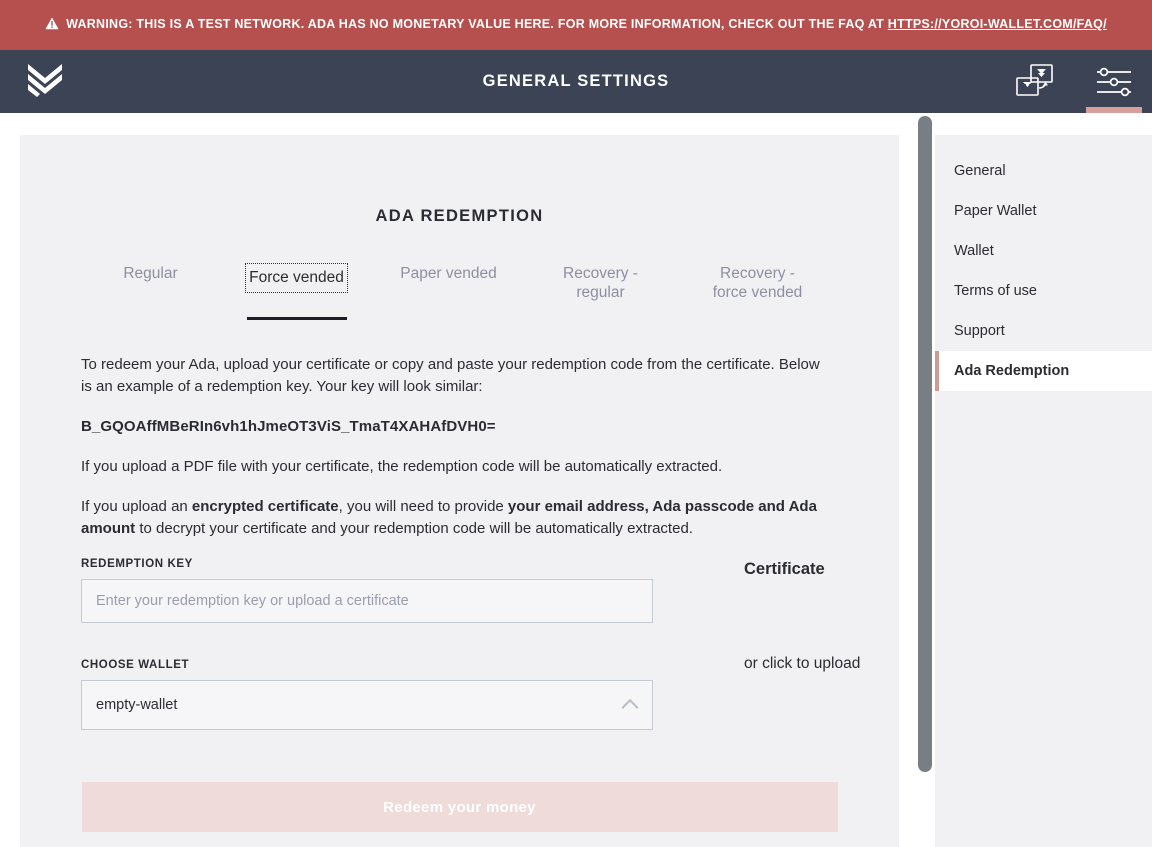 This screenshot has width=1152, height=847. I want to click on scrollbar-thumb, so click(925, 444).